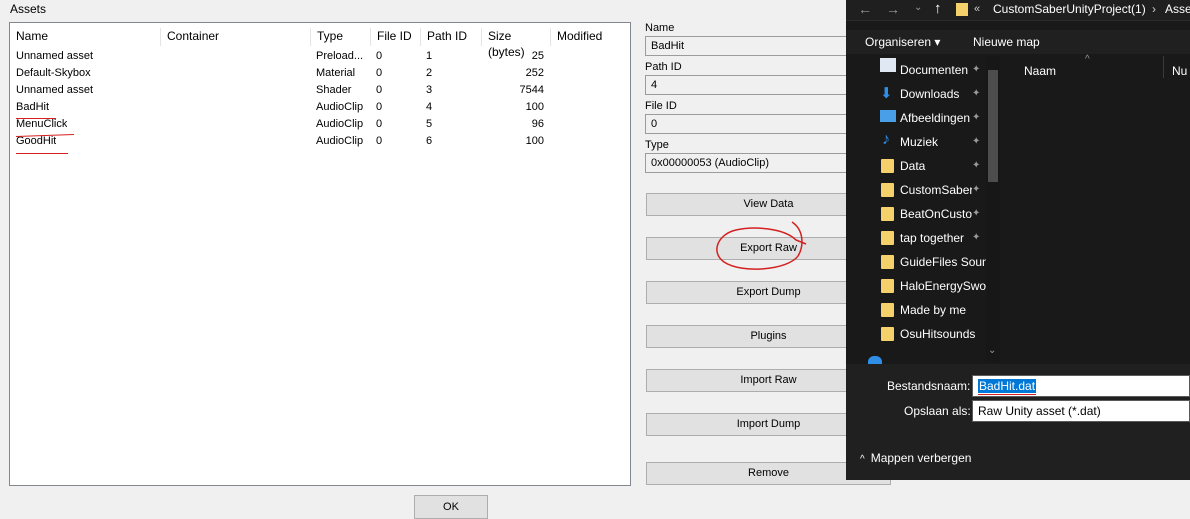 This screenshot has width=1190, height=519. I want to click on column-header-name: Name, so click(85, 37).